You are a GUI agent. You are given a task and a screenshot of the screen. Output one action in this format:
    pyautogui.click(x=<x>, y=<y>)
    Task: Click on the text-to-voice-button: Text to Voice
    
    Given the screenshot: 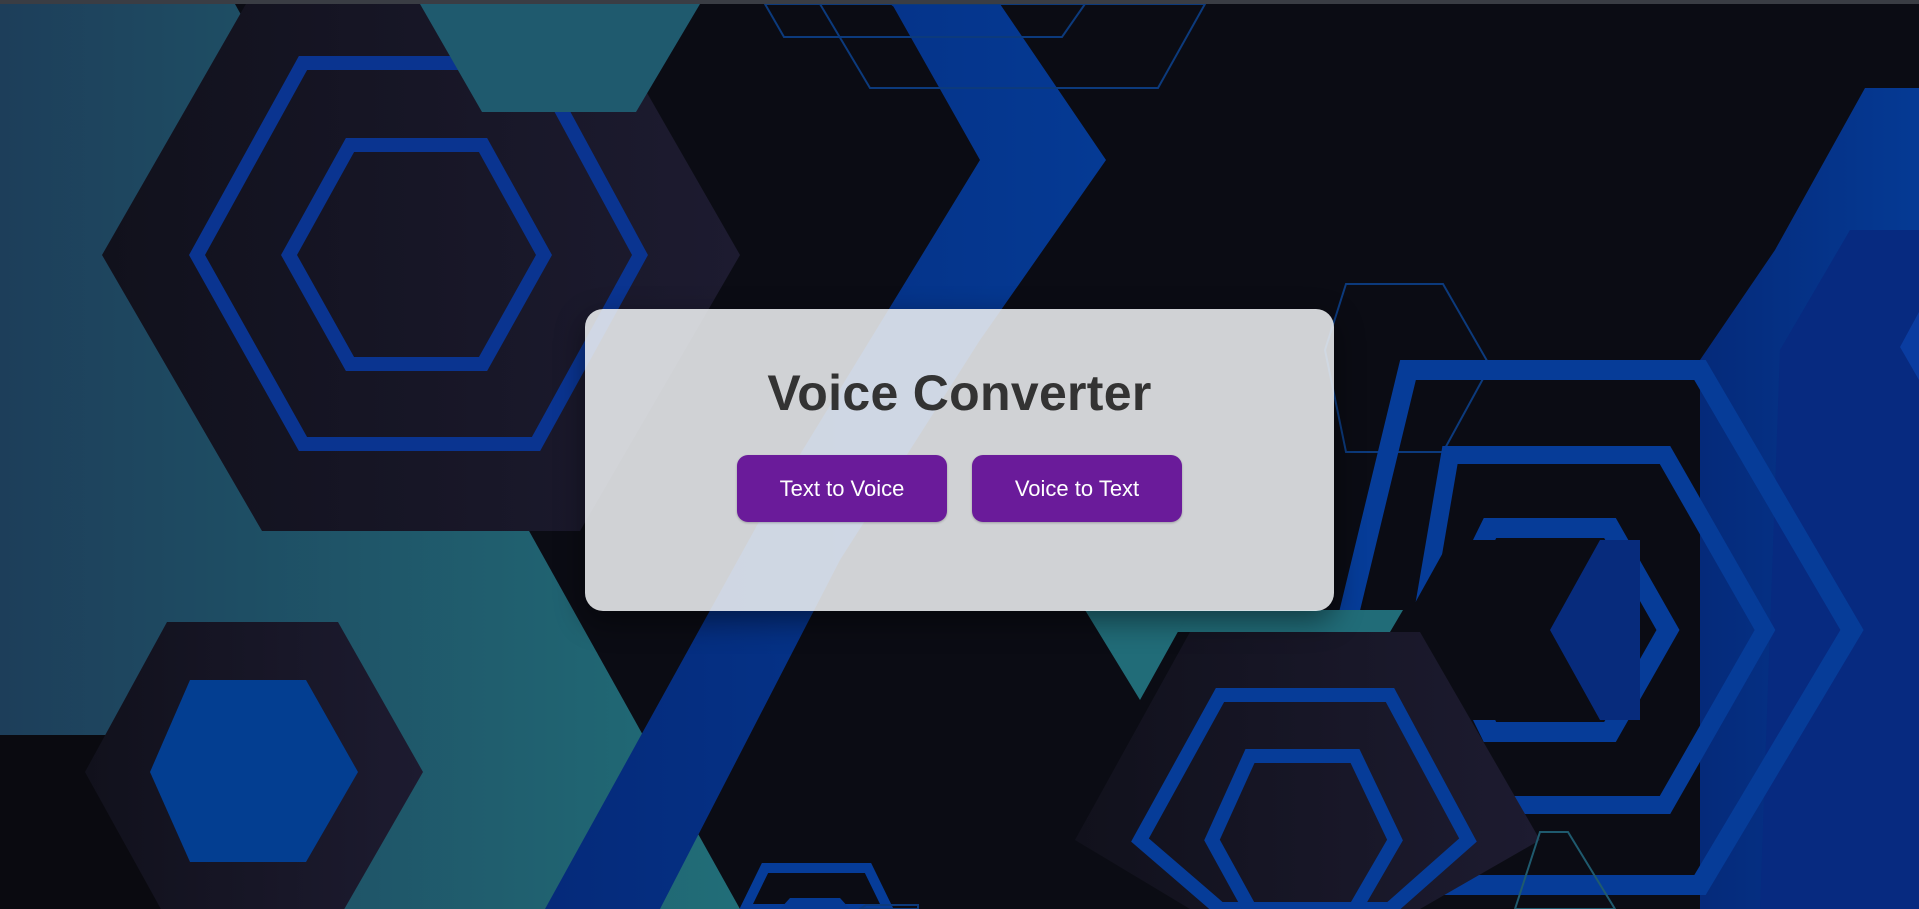 What is the action you would take?
    pyautogui.click(x=842, y=488)
    